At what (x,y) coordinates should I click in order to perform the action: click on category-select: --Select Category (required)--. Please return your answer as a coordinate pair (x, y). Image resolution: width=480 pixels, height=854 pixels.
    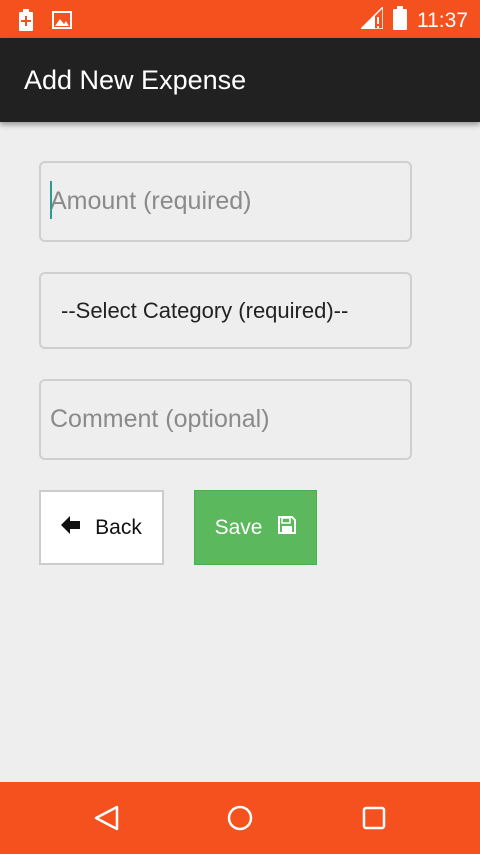
    Looking at the image, I should click on (225, 310).